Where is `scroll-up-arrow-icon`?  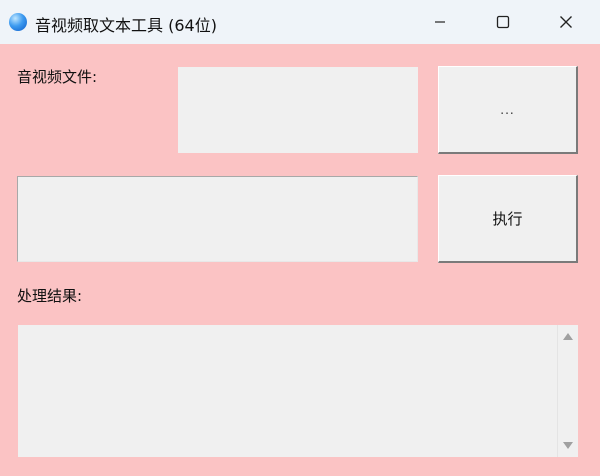 scroll-up-arrow-icon is located at coordinates (568, 336).